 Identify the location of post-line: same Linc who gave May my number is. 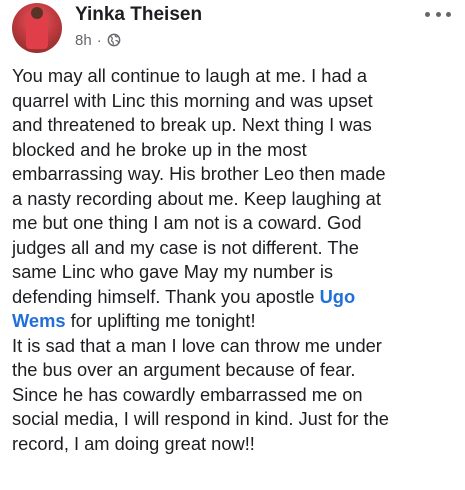
(173, 271).